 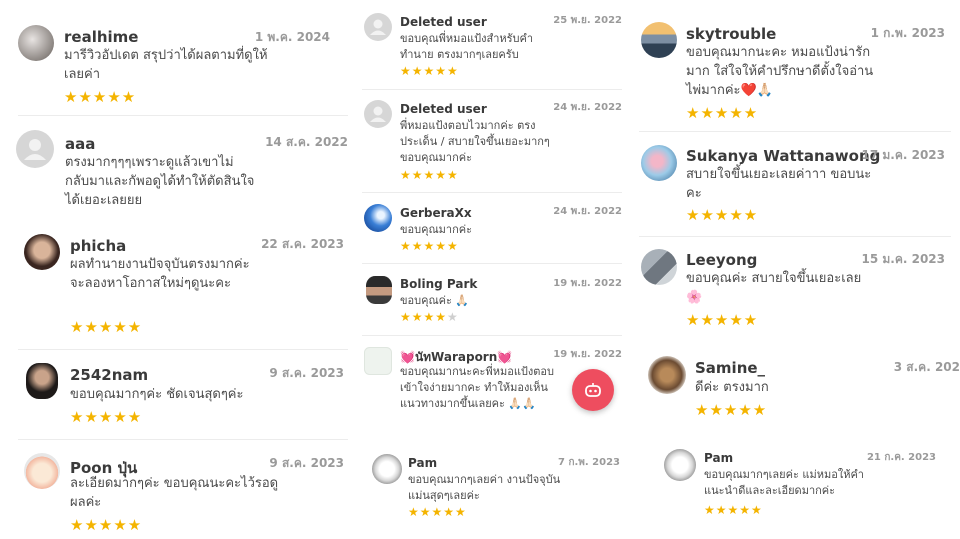 What do you see at coordinates (587, 20) in the screenshot?
I see `review-date: 25 พ.ย. 2022` at bounding box center [587, 20].